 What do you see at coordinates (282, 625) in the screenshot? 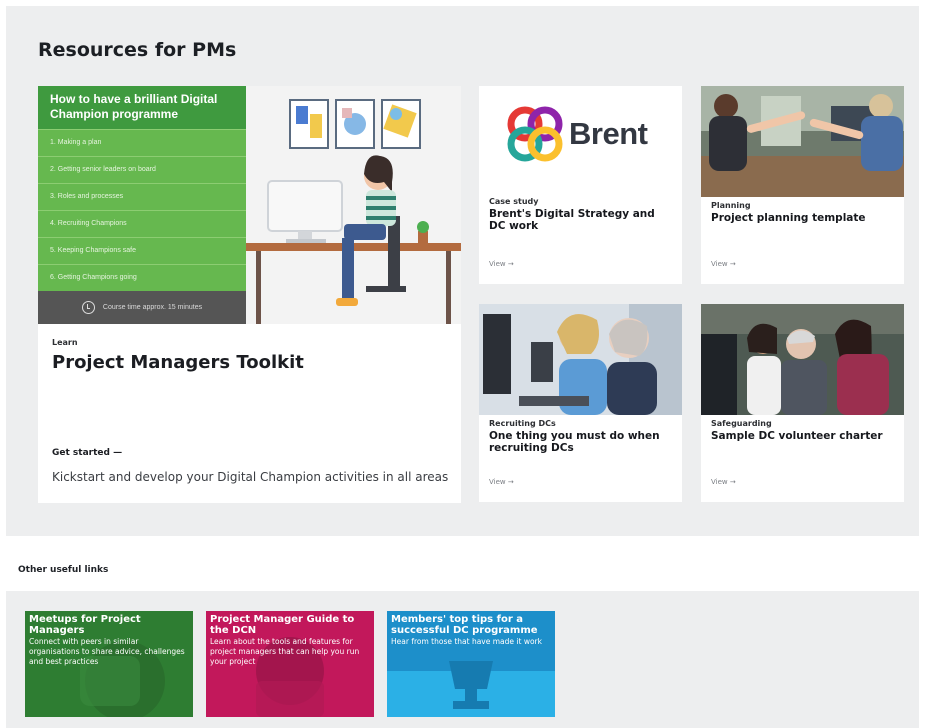
I see `tile-title: Project Manager Guide to the DCN` at bounding box center [282, 625].